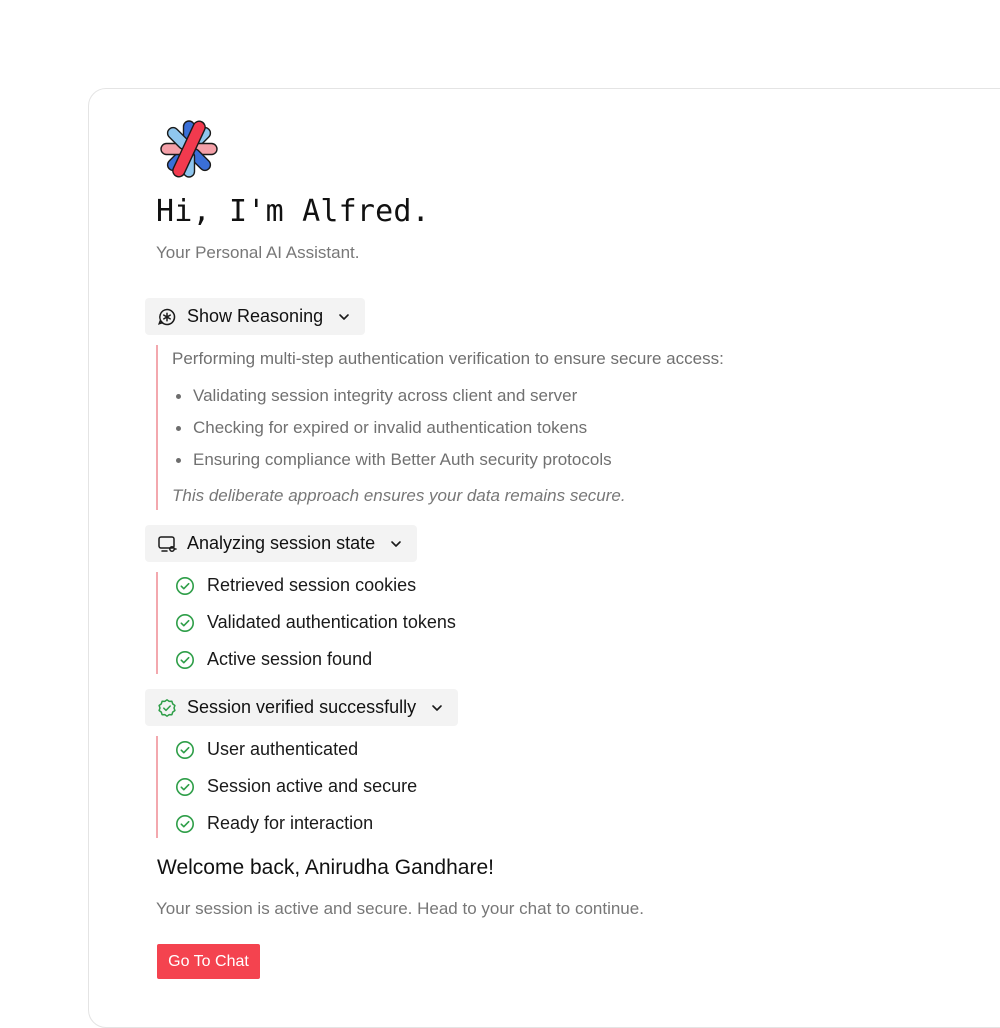  I want to click on alfred-flower-logo-icon, so click(189, 149).